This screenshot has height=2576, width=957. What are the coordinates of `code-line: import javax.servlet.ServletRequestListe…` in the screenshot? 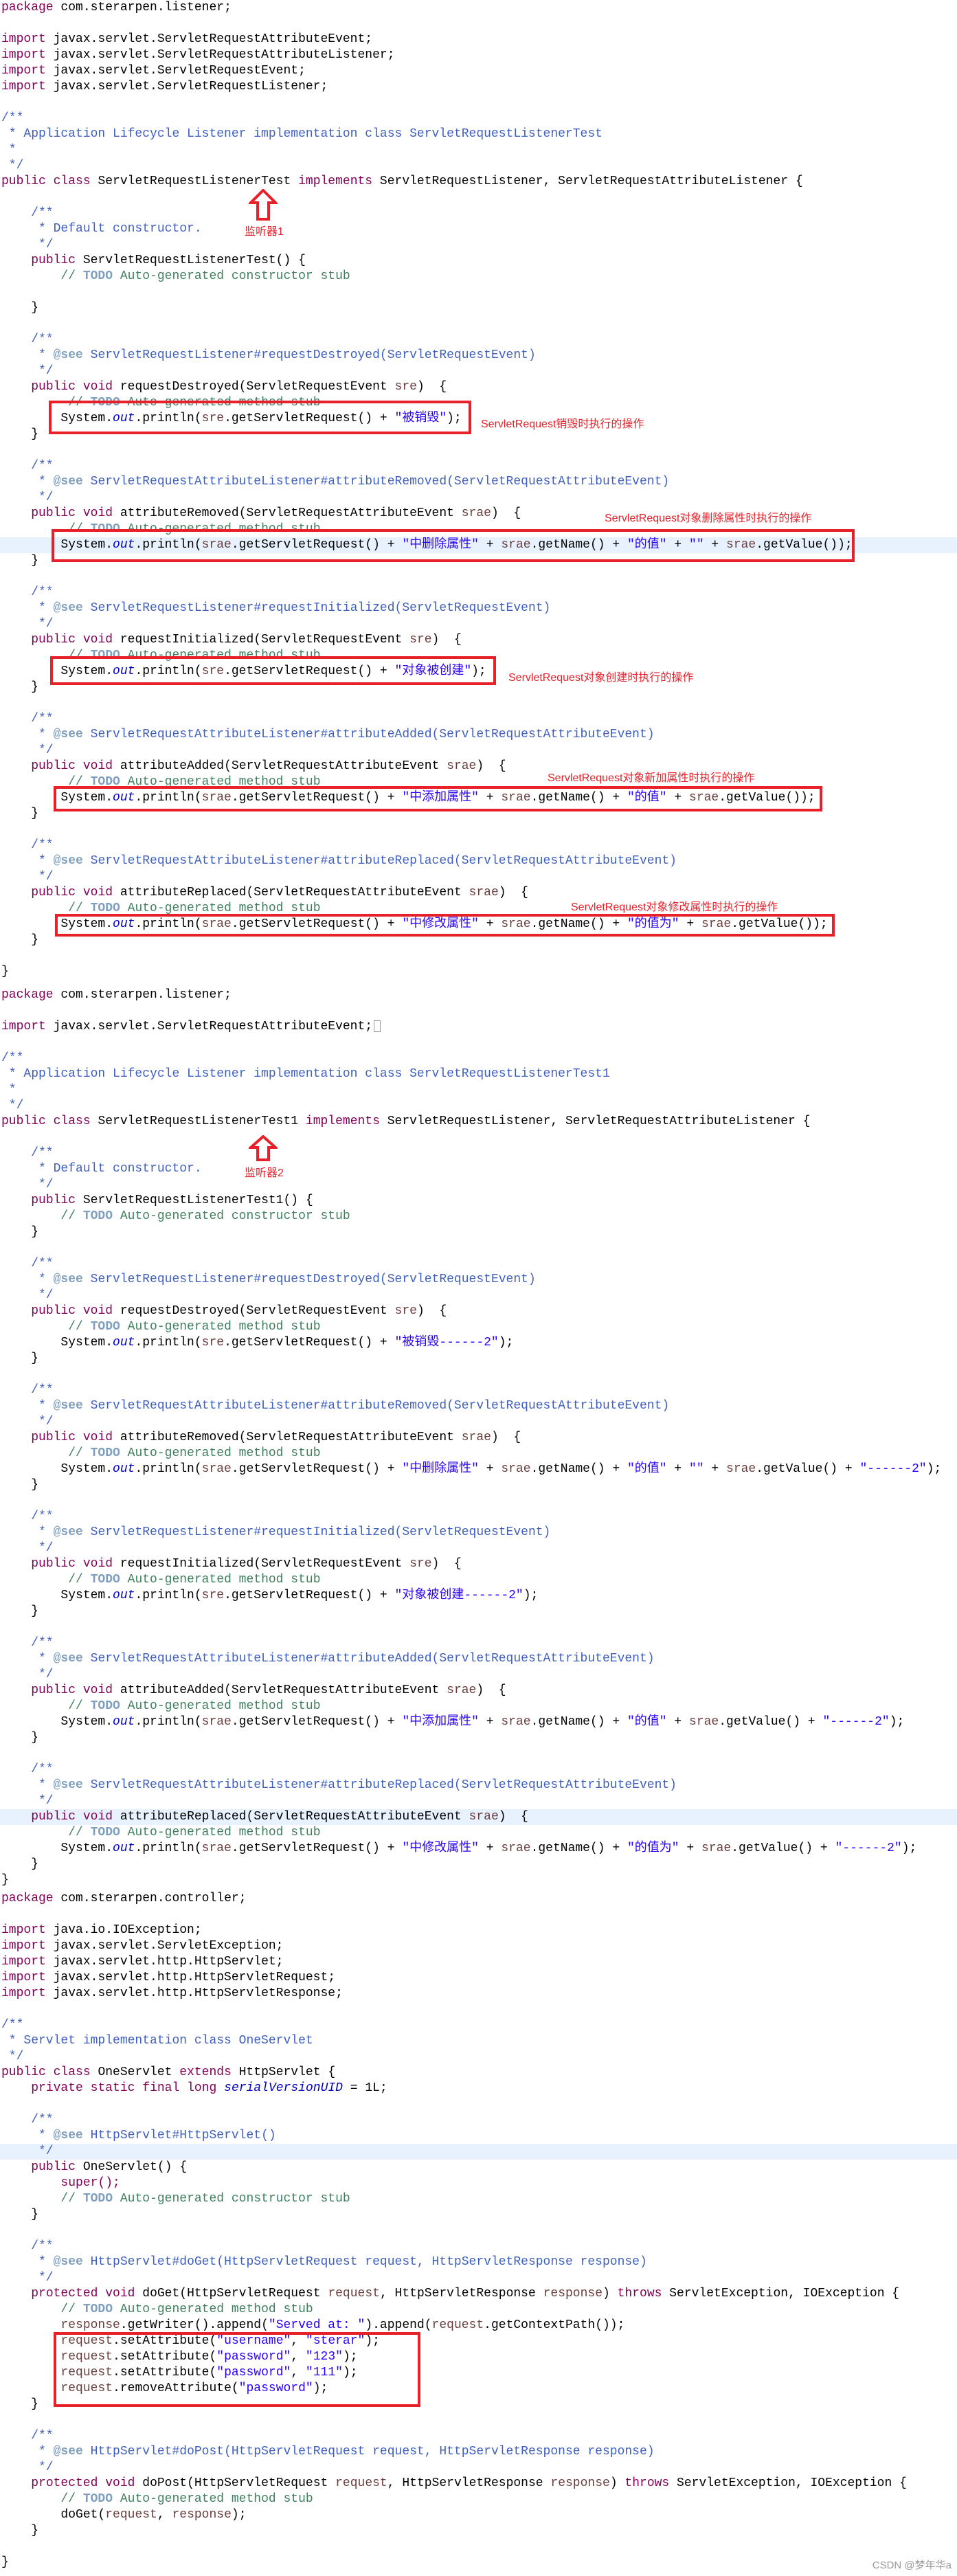 It's located at (165, 86).